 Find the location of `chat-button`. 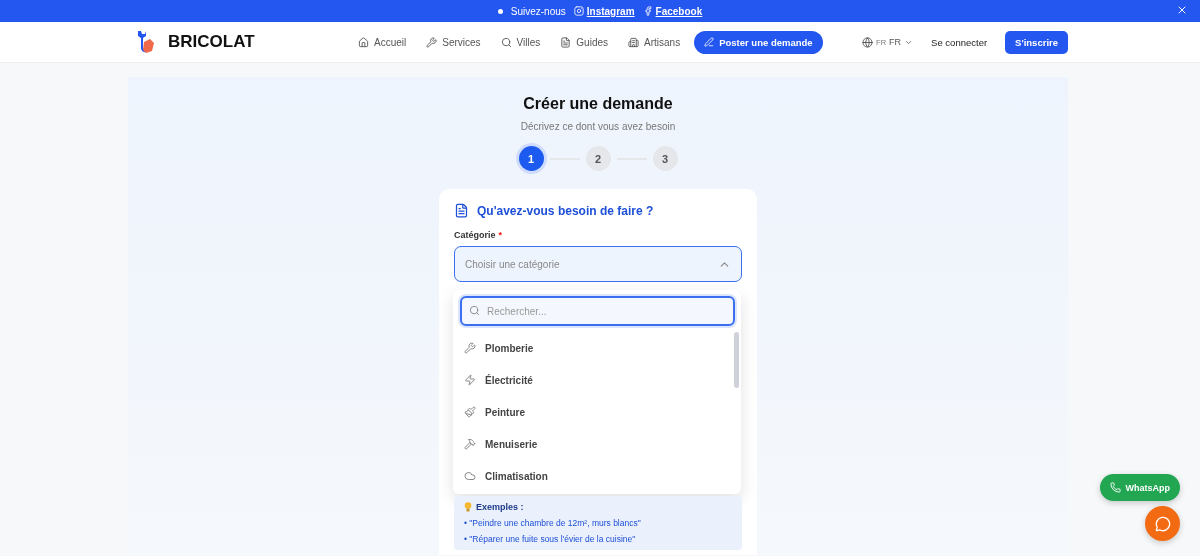

chat-button is located at coordinates (1162, 523).